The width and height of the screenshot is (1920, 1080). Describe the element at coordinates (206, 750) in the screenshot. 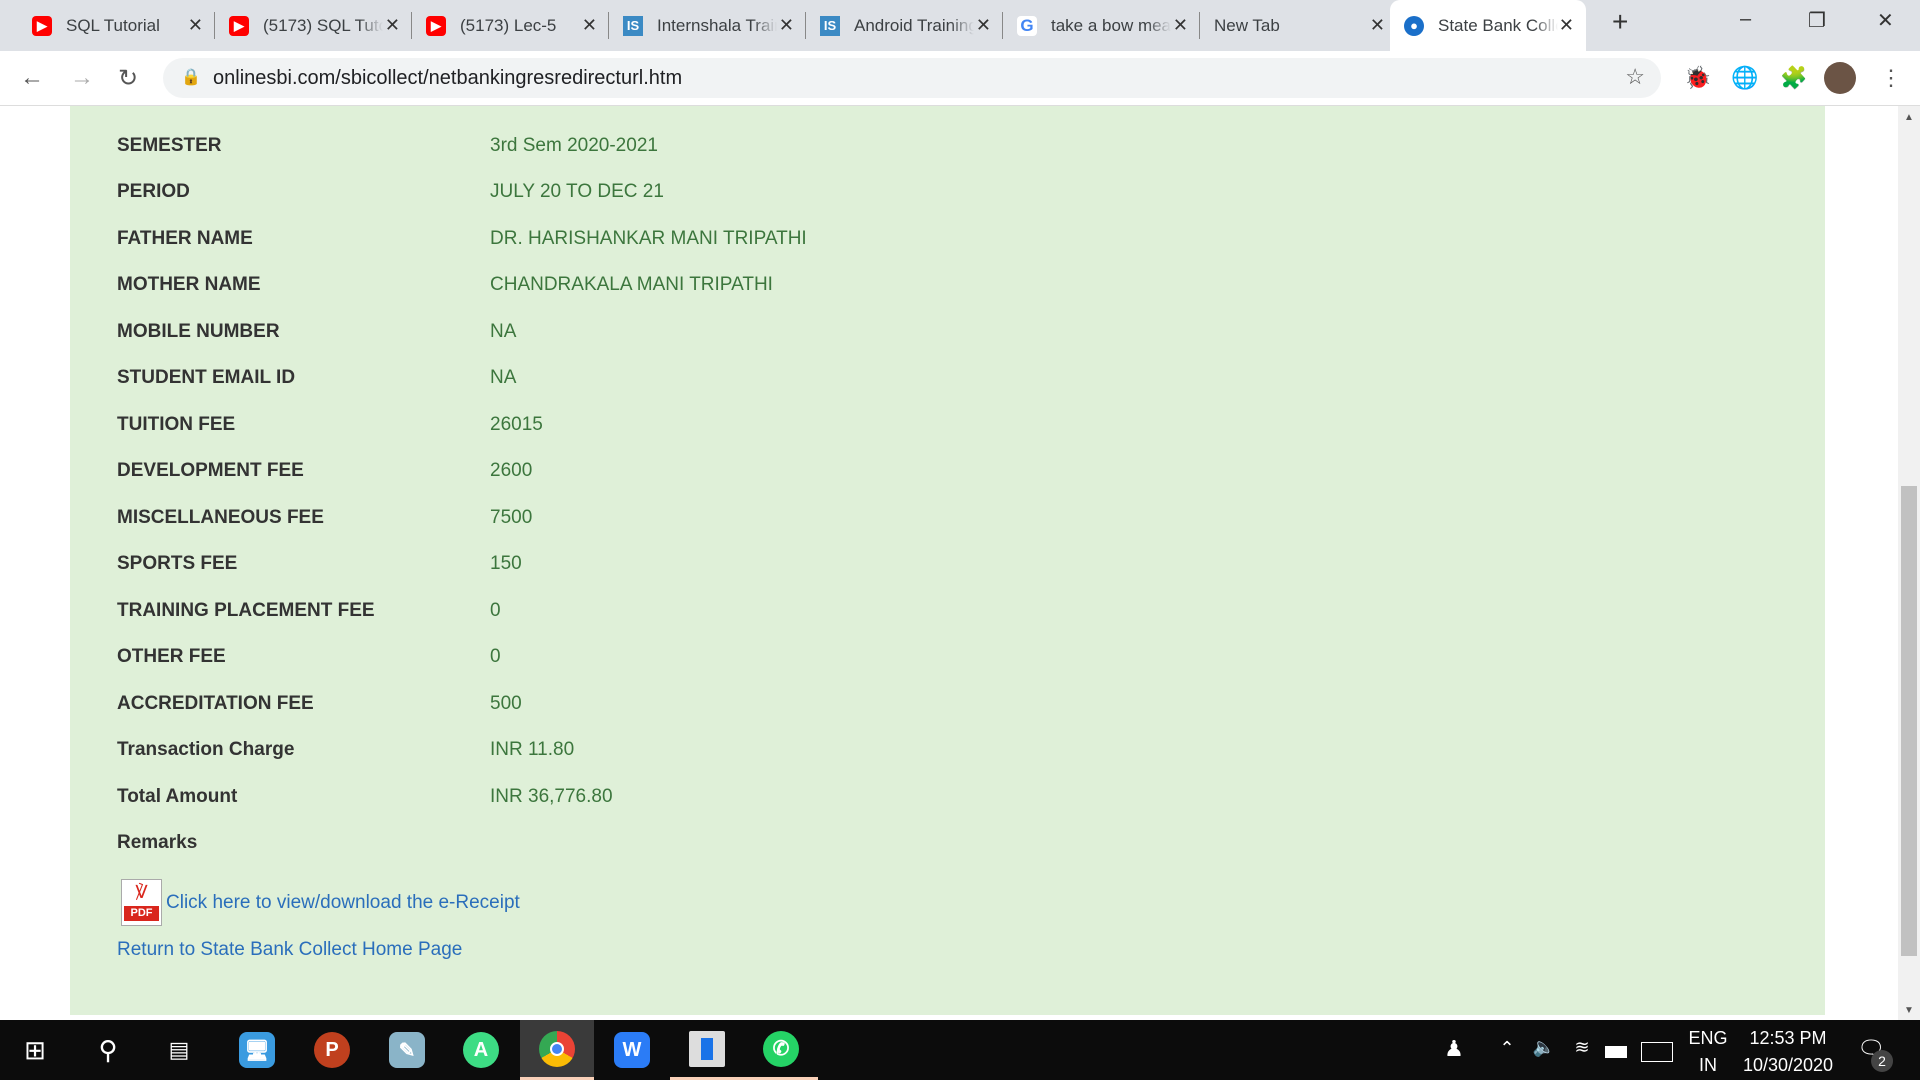

I see `detail-label: Transaction Charge` at that location.